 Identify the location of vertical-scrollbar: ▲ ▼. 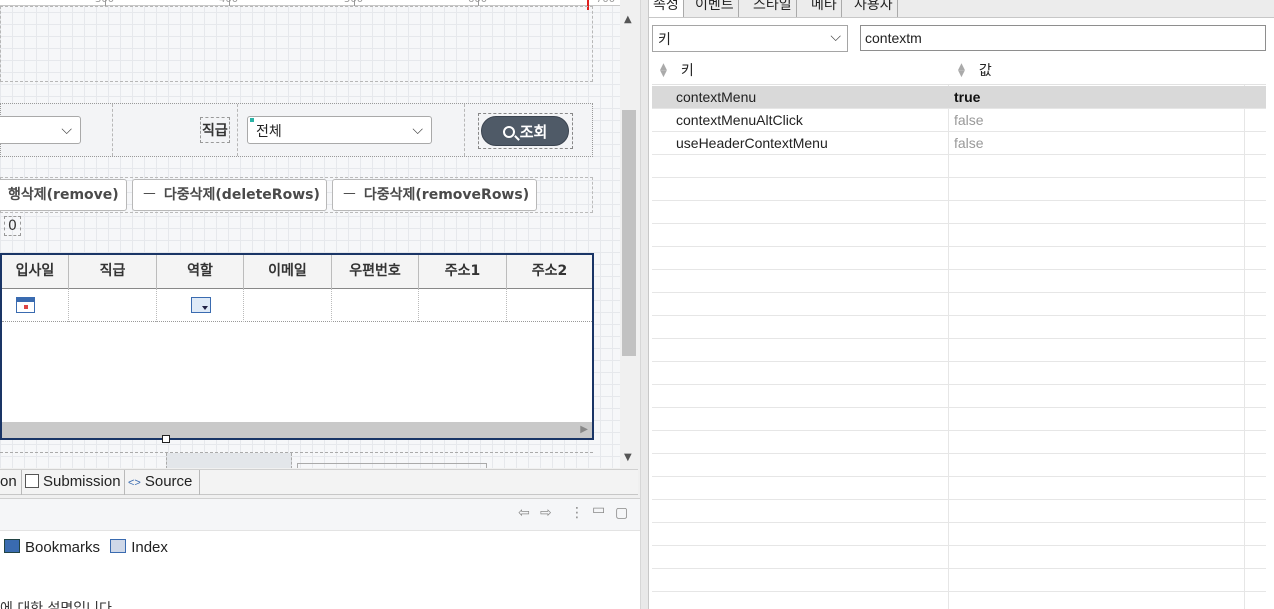
(629, 234).